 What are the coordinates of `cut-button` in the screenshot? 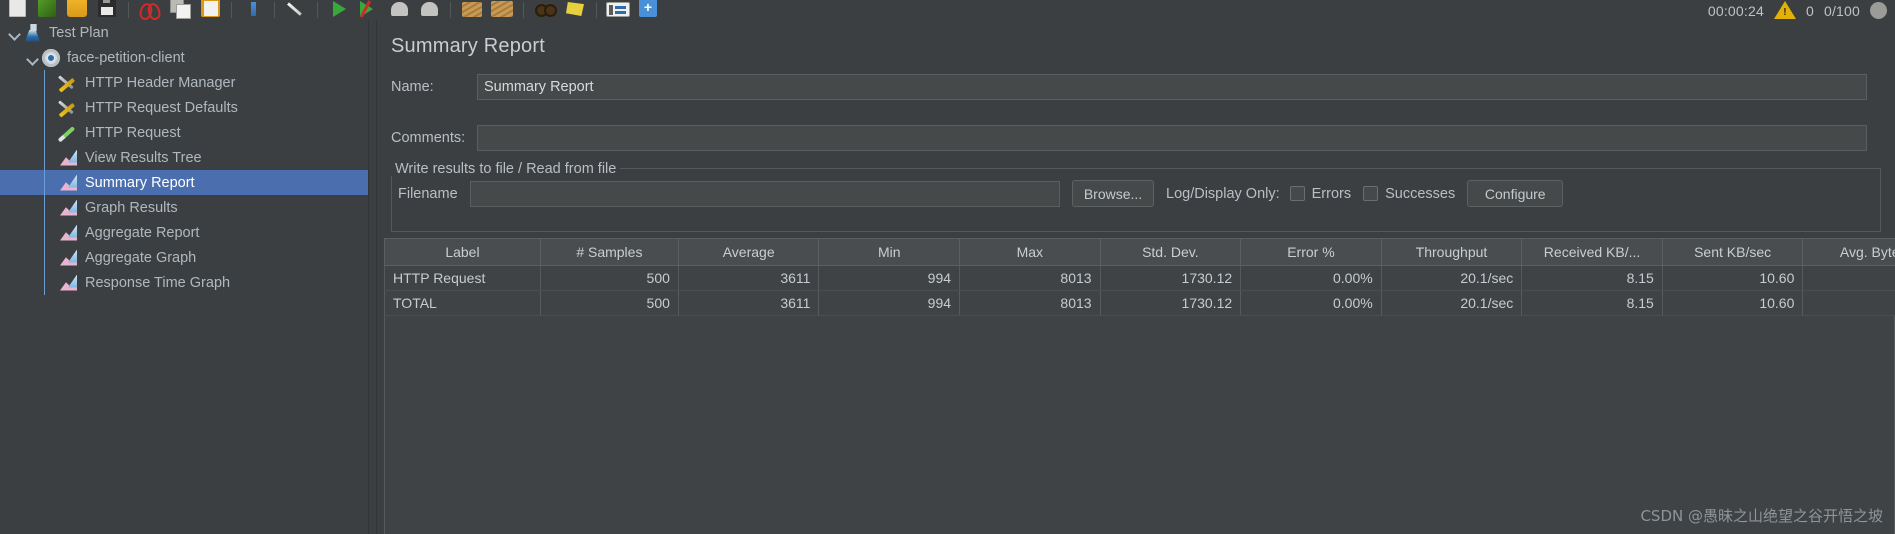 It's located at (150, 10).